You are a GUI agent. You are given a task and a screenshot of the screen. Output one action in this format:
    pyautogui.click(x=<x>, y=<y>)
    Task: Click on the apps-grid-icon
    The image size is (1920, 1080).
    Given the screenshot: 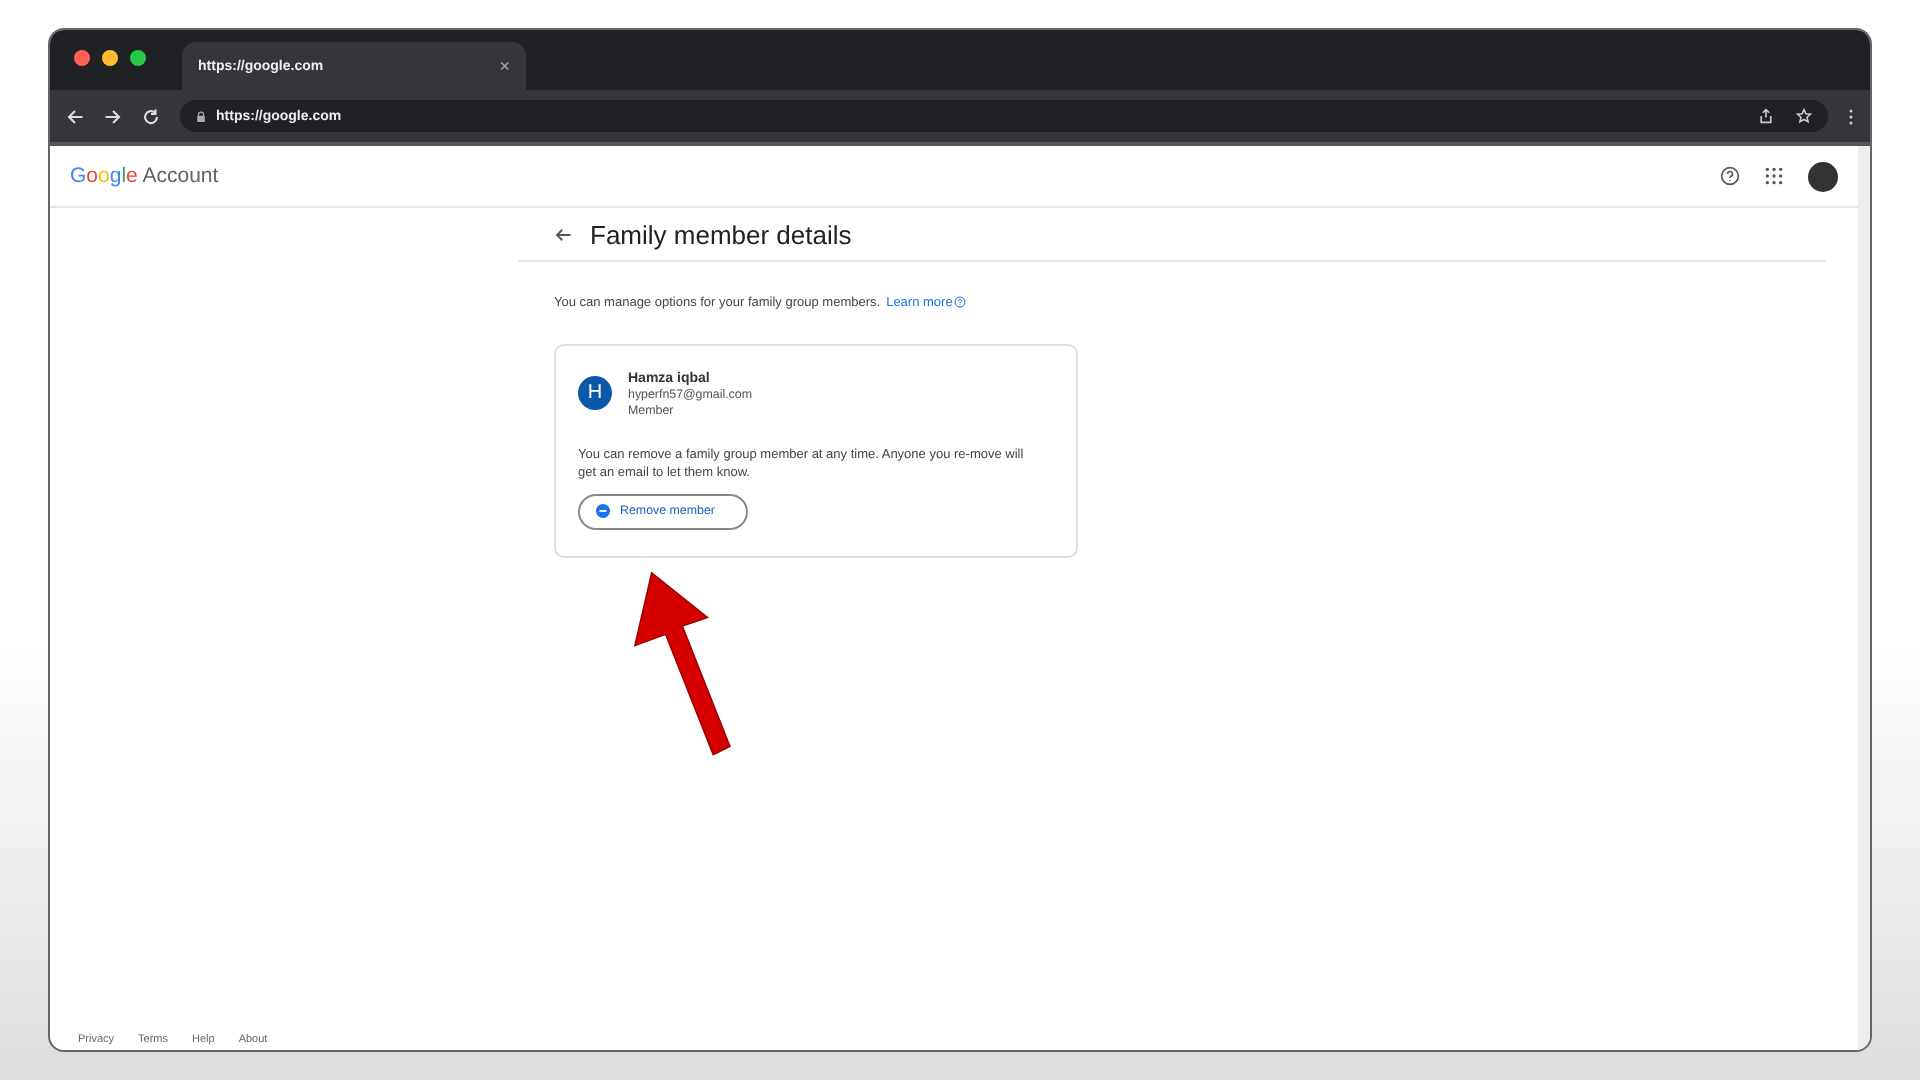 What is the action you would take?
    pyautogui.click(x=1774, y=176)
    